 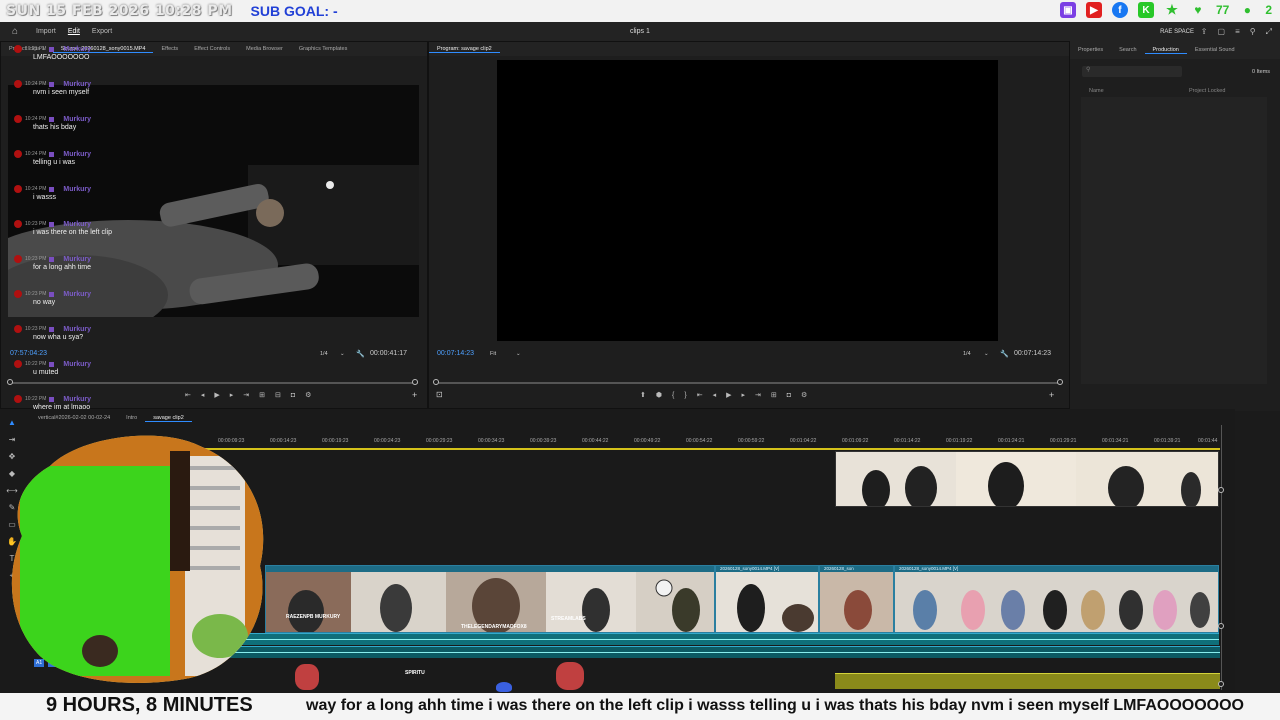 What do you see at coordinates (169, 49) in the screenshot?
I see `tab-effects: Effects` at bounding box center [169, 49].